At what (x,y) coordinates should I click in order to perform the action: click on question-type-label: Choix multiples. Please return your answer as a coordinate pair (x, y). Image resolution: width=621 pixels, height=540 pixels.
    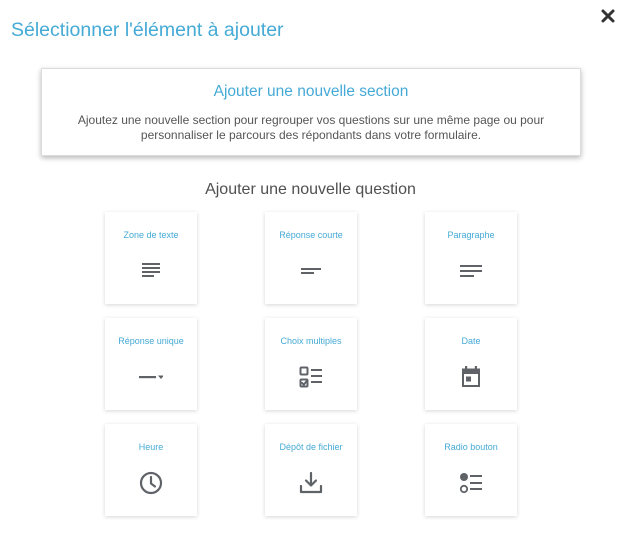
    Looking at the image, I should click on (311, 341).